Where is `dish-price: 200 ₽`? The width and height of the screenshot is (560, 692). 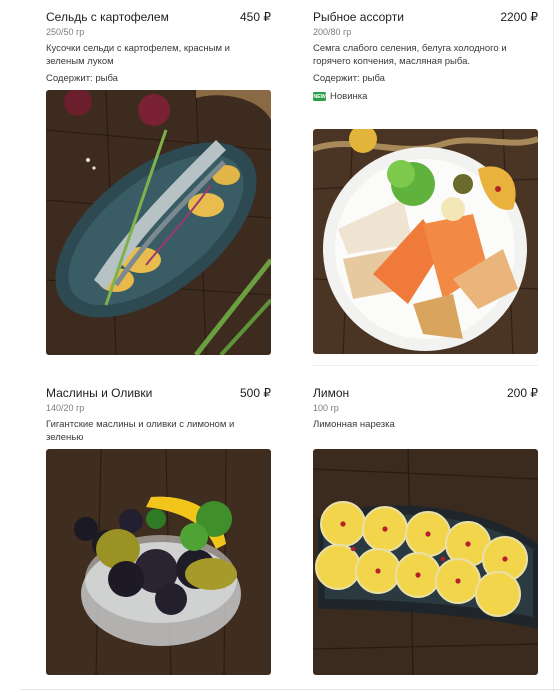 dish-price: 200 ₽ is located at coordinates (522, 393).